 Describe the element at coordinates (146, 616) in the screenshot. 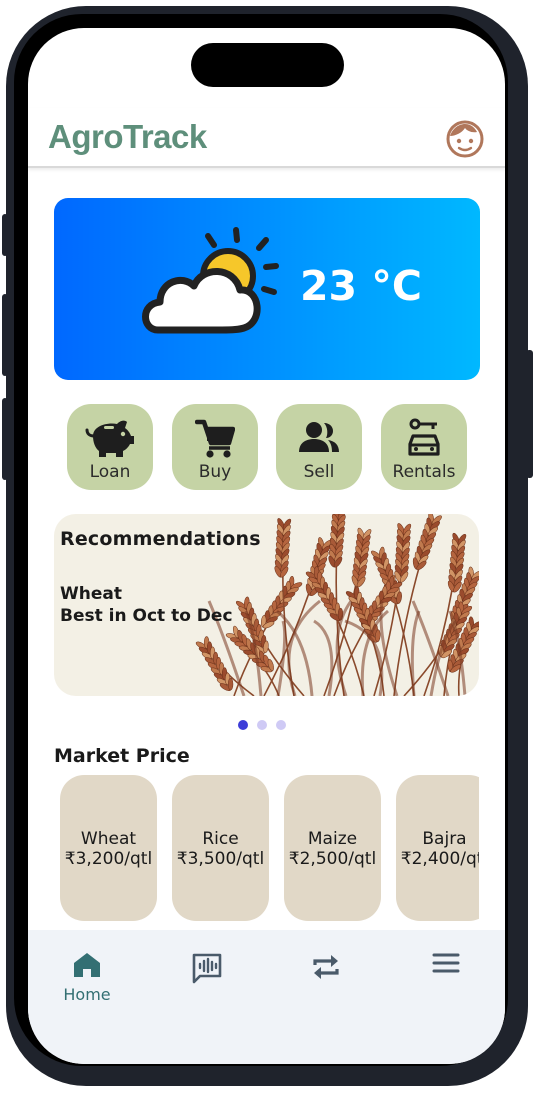

I see `recommended-season: Best in Oct to Dec` at that location.